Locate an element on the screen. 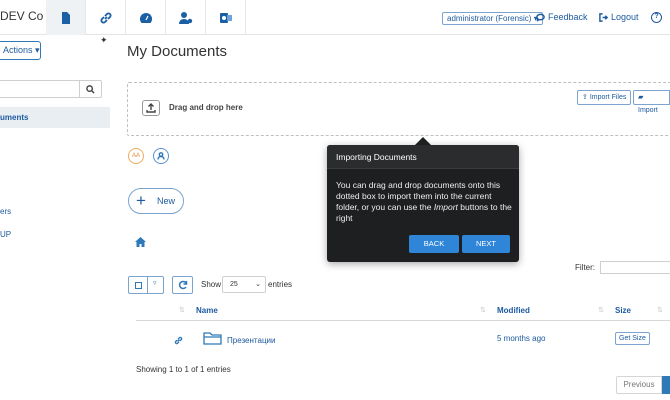  nav-tab-user-settings is located at coordinates (186, 17).